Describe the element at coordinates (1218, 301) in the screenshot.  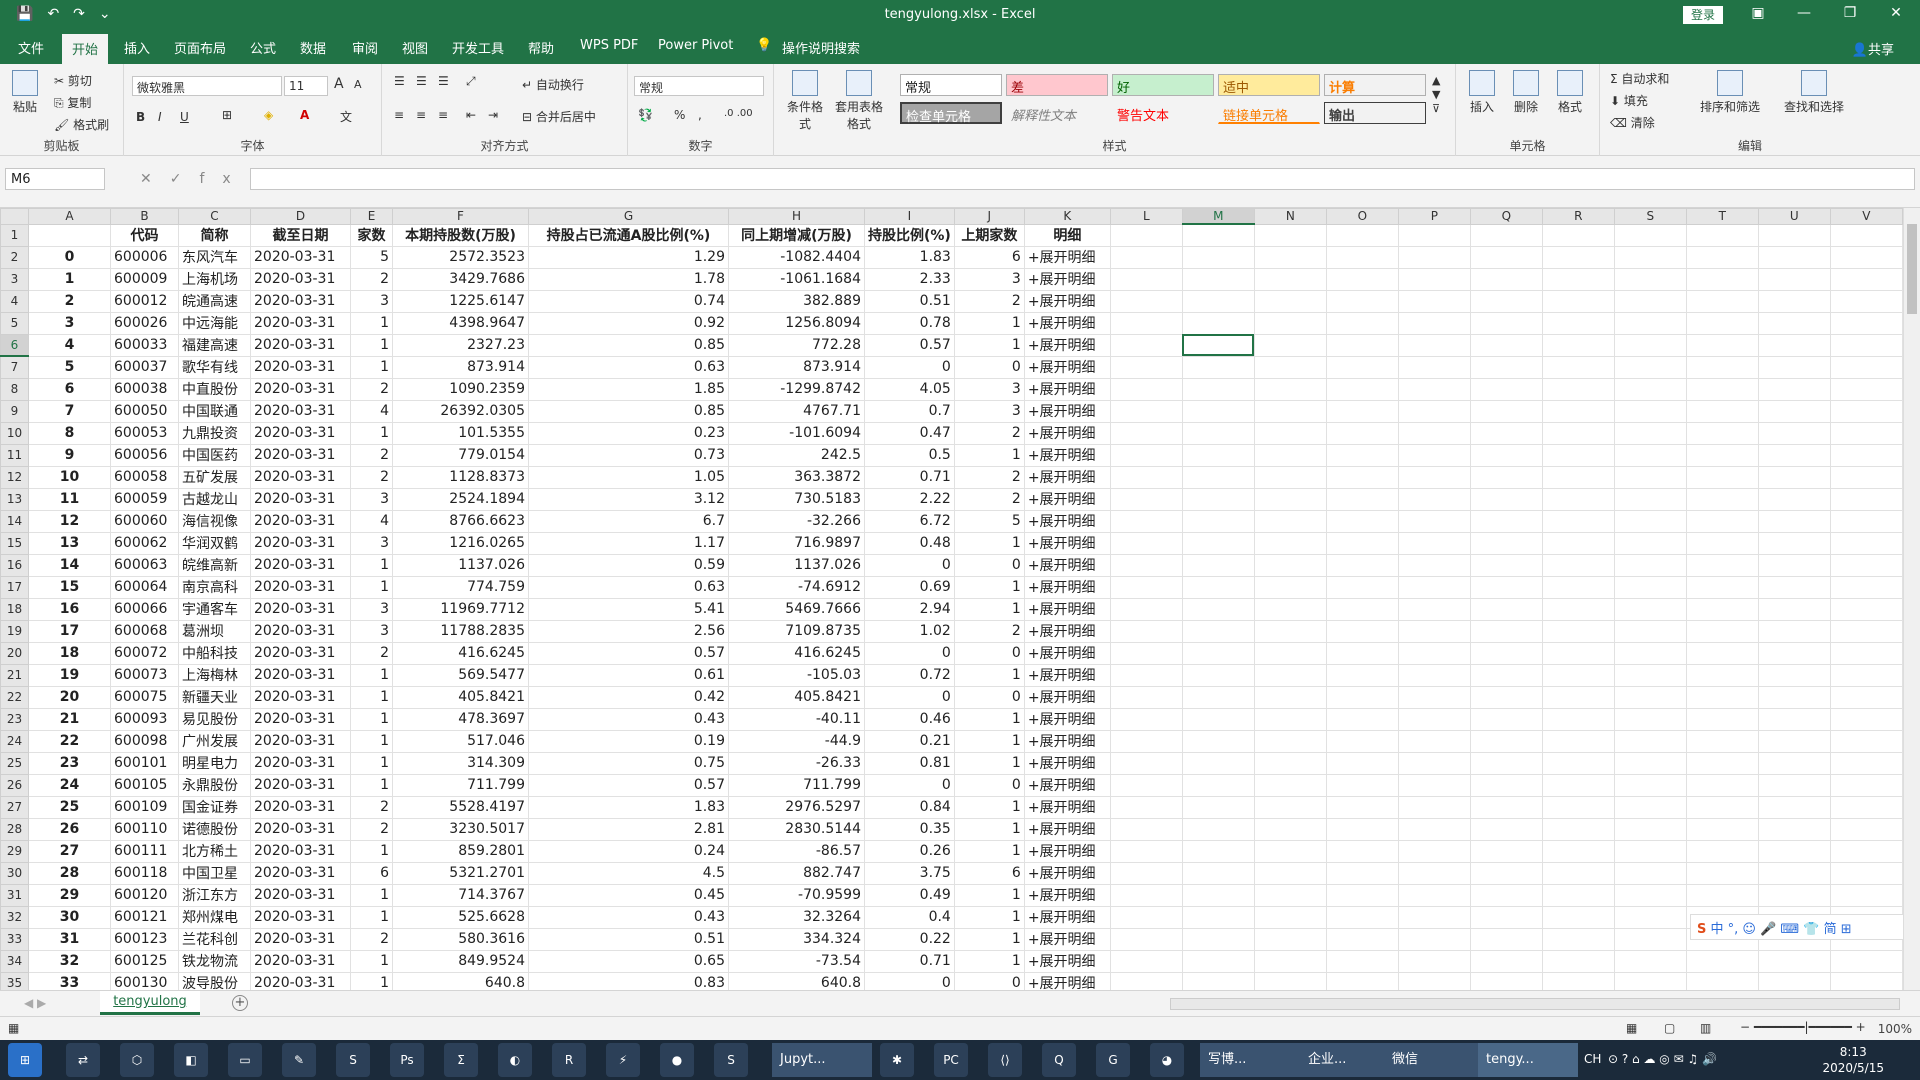
I see `cell-m4` at that location.